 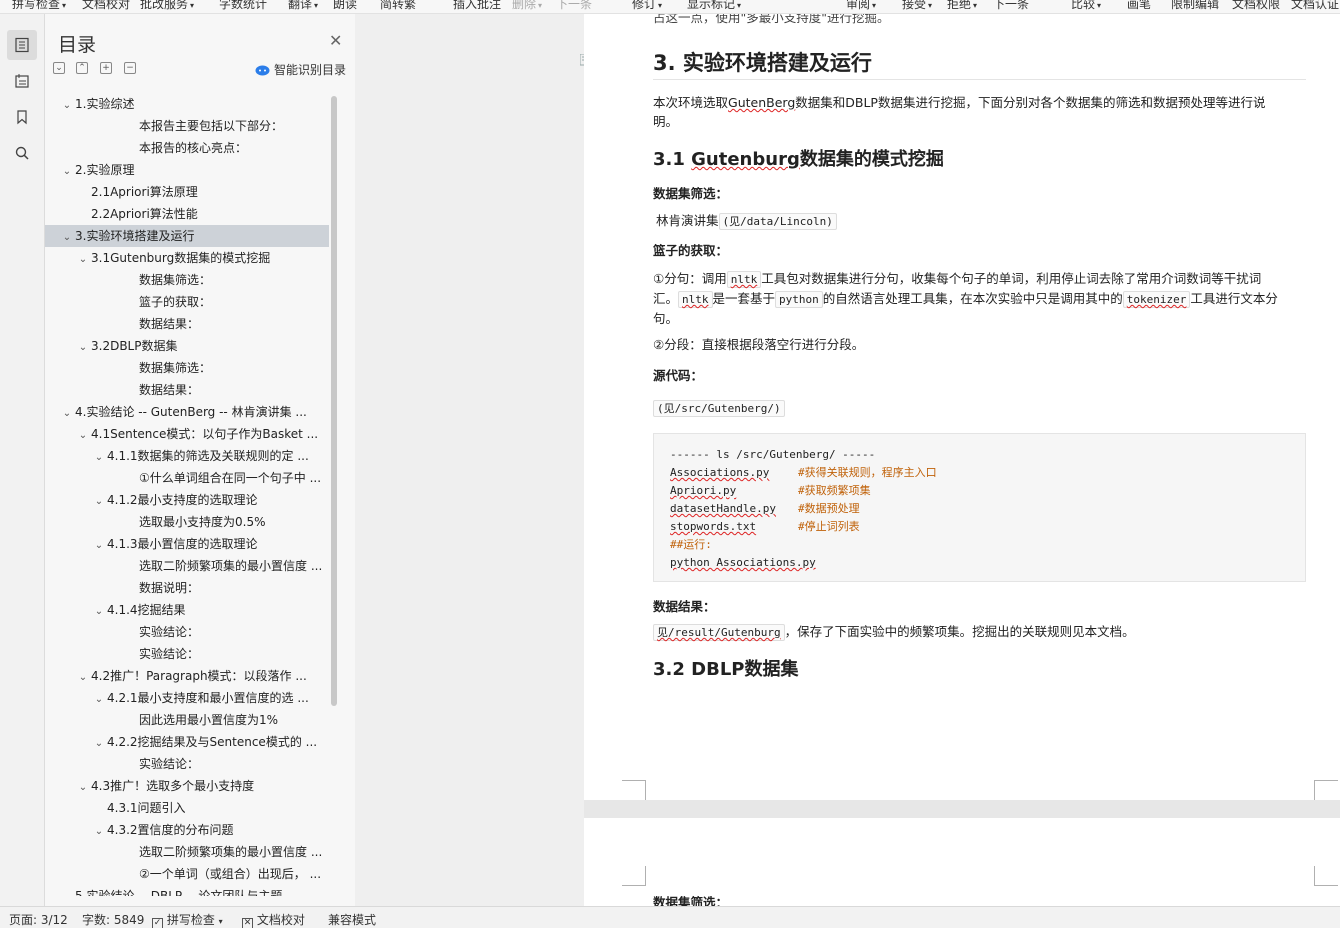 What do you see at coordinates (169, 390) in the screenshot?
I see `toc-item-label: 数据结果：` at bounding box center [169, 390].